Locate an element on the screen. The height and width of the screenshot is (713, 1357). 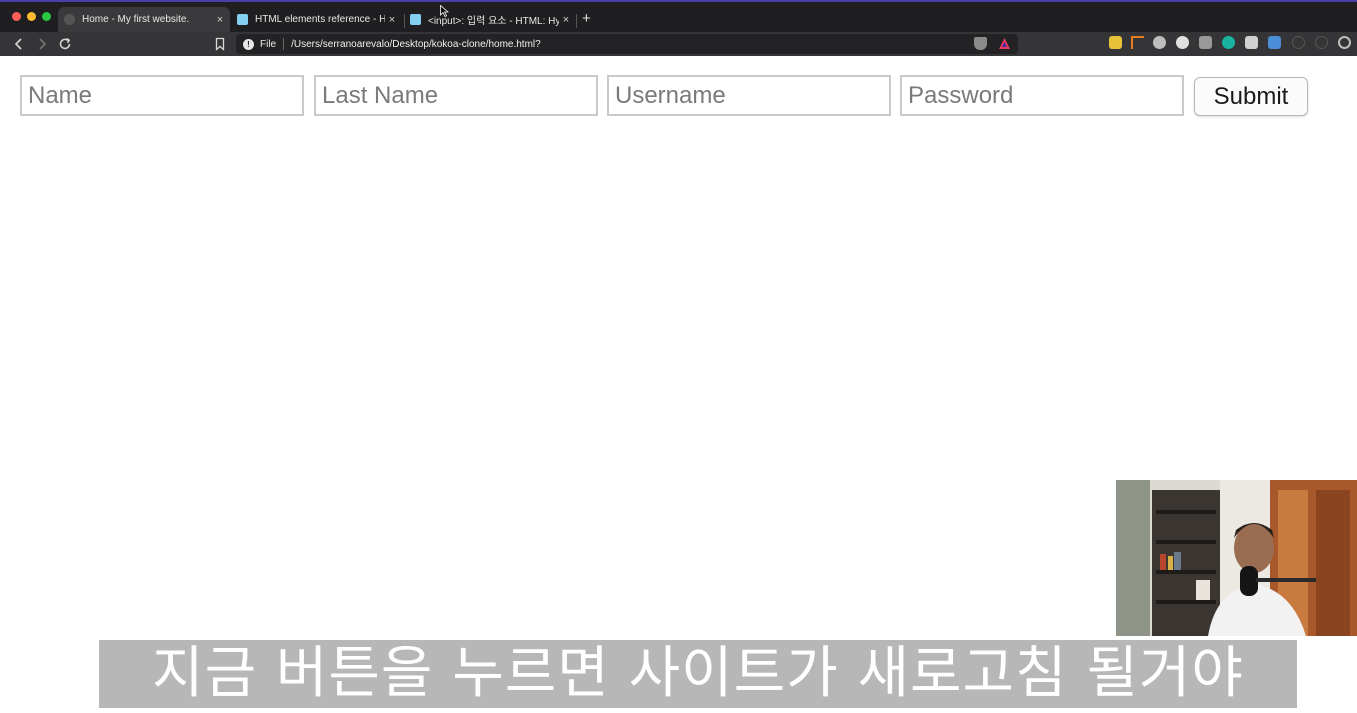
last-name-input is located at coordinates (456, 95).